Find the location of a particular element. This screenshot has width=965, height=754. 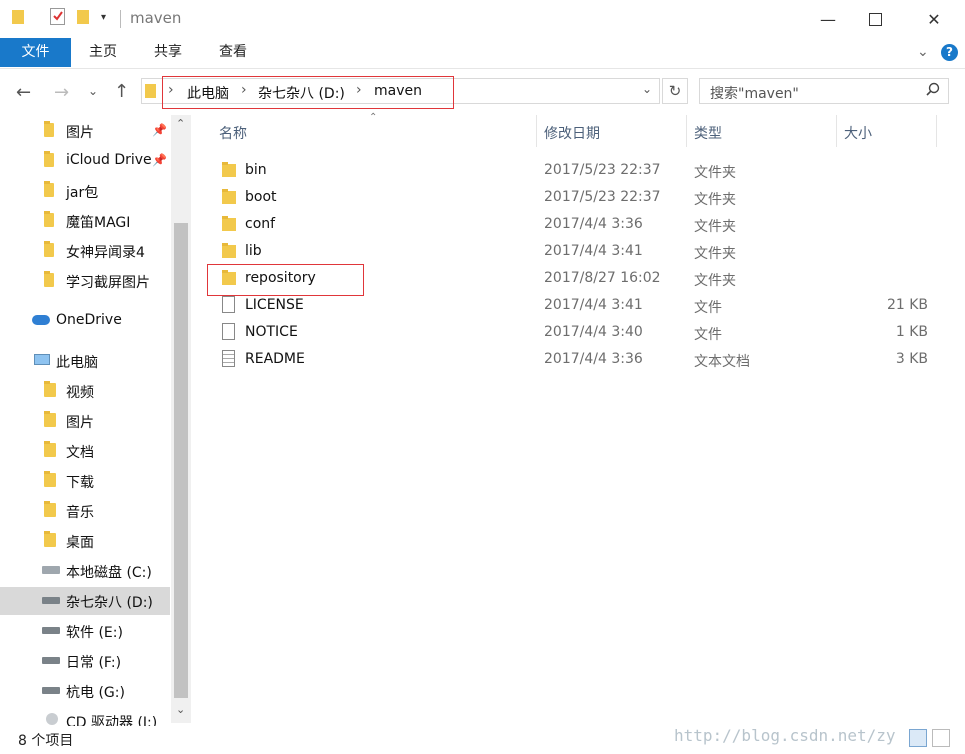

close-button: ✕ is located at coordinates (934, 19).